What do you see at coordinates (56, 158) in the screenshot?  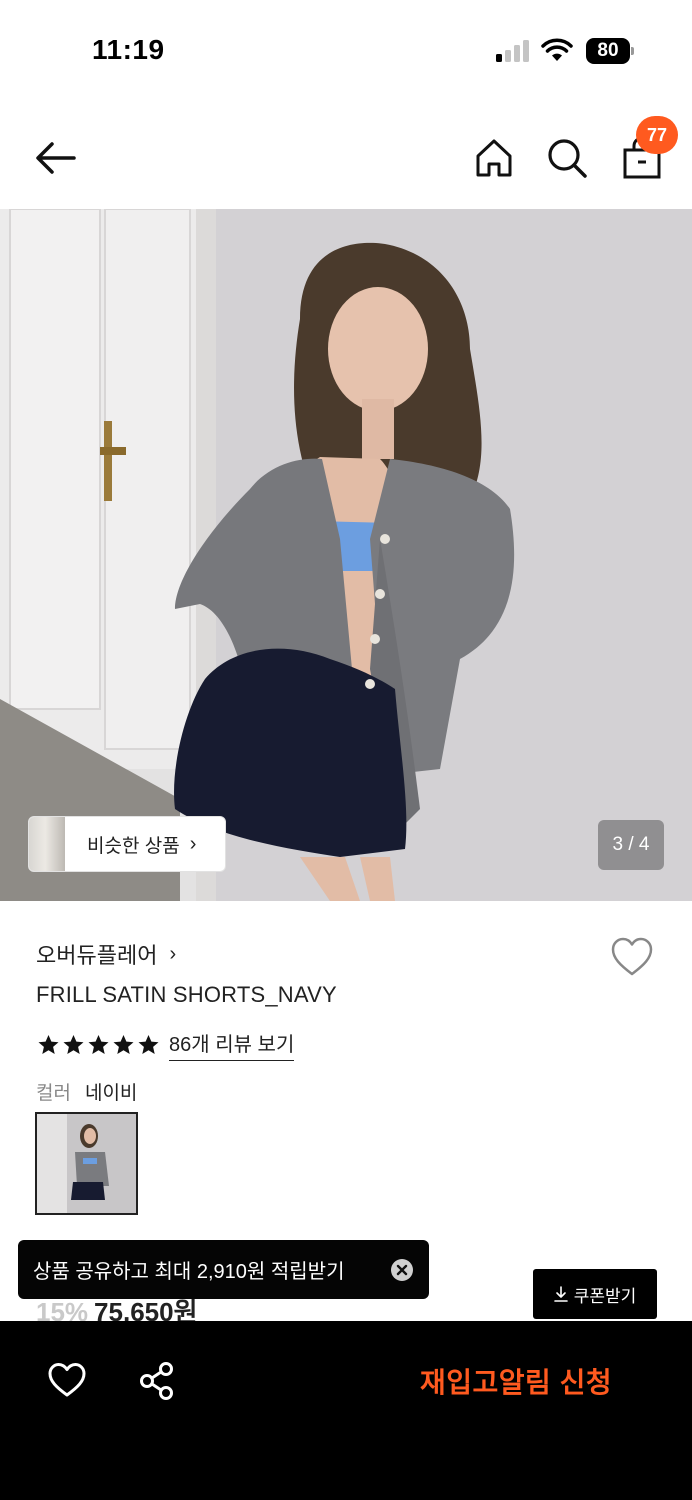 I see `back-arrow-icon` at bounding box center [56, 158].